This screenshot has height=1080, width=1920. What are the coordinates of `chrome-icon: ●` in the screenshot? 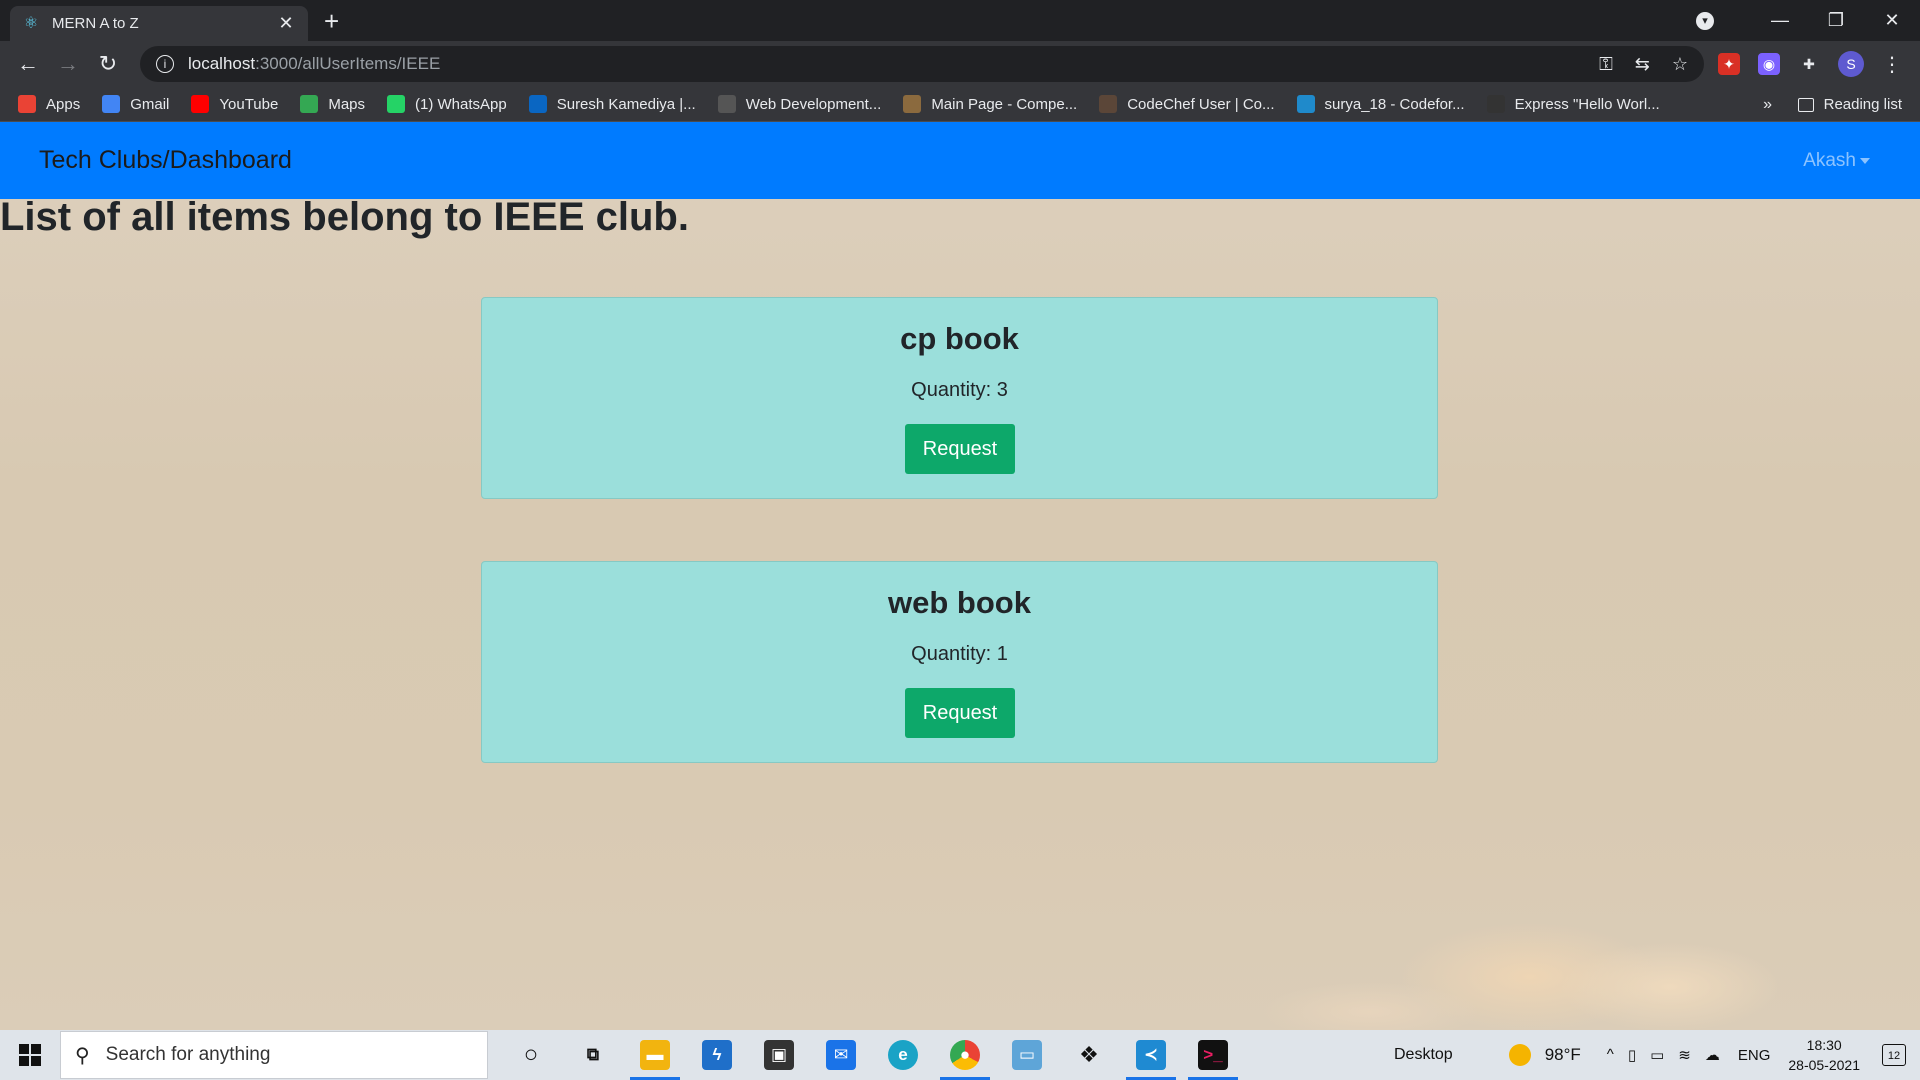 It's located at (965, 1055).